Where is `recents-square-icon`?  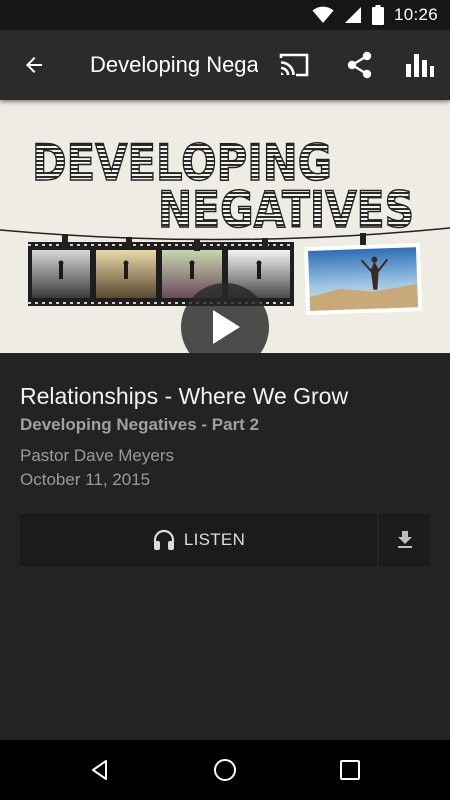 recents-square-icon is located at coordinates (350, 770).